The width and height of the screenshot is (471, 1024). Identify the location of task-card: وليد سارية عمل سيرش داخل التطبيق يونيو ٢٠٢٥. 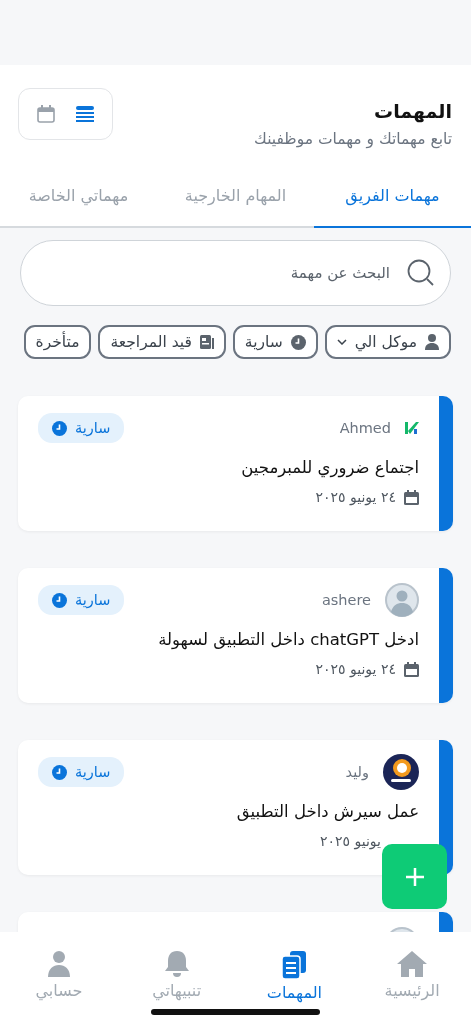
(235, 807).